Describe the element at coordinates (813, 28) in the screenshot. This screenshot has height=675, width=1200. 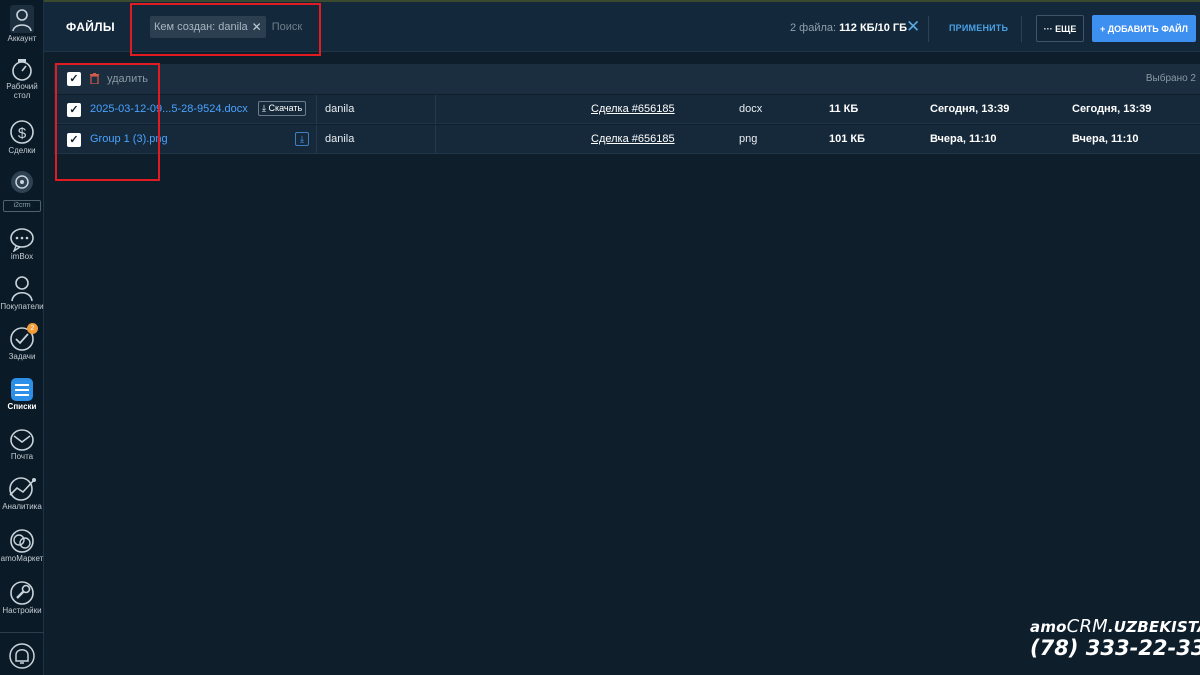
I see `file-count-label: 2 файла:` at that location.